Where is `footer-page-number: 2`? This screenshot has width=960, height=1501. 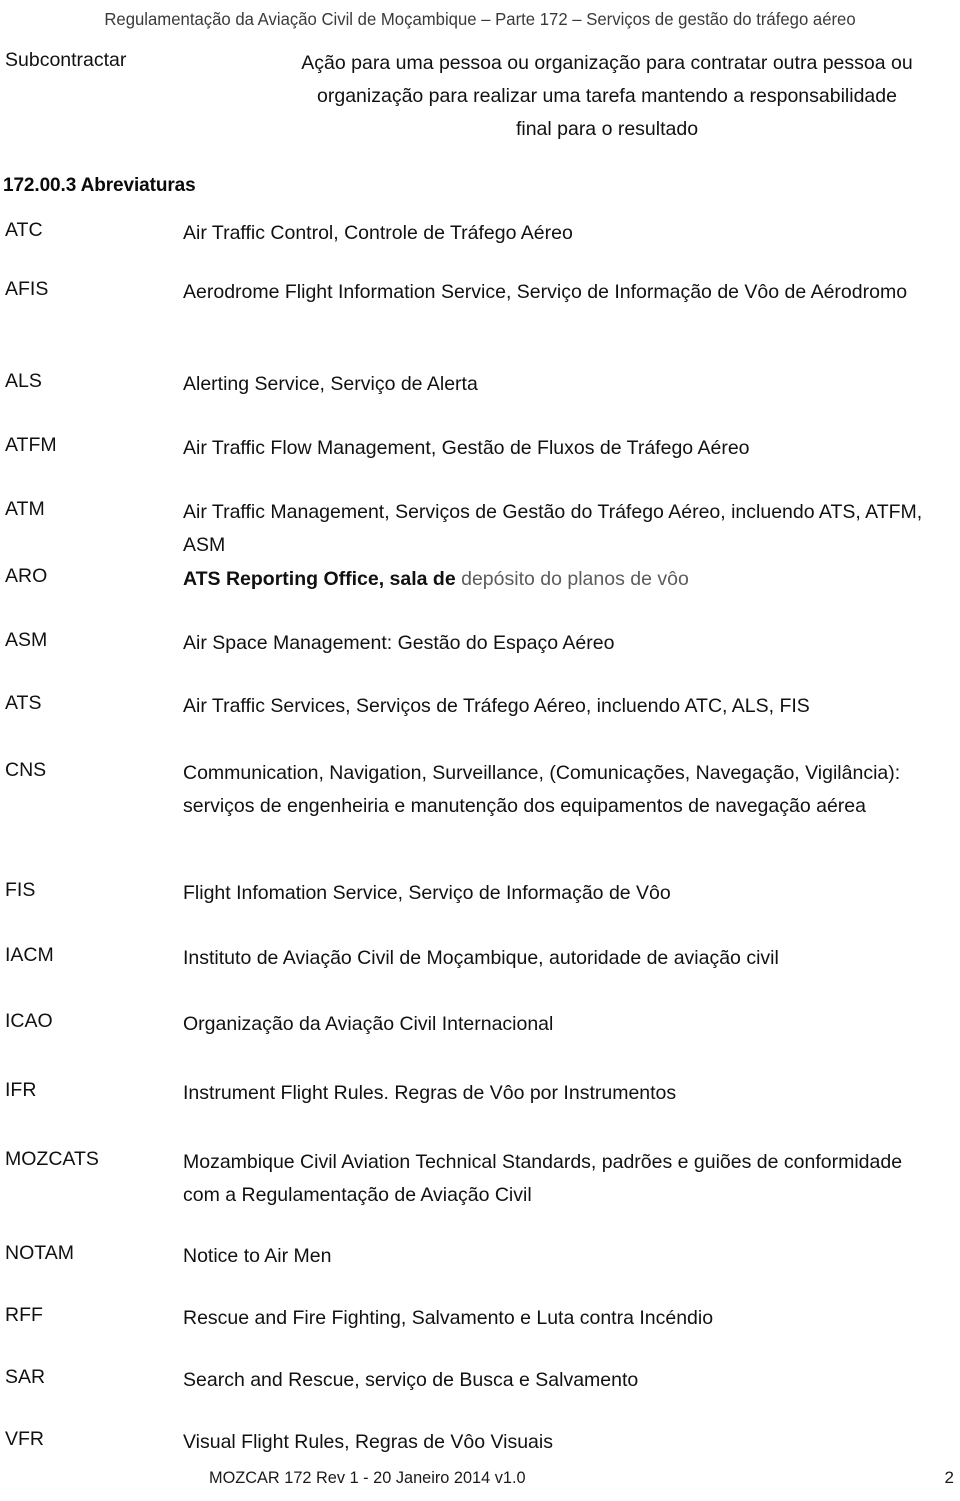 footer-page-number: 2 is located at coordinates (949, 1477).